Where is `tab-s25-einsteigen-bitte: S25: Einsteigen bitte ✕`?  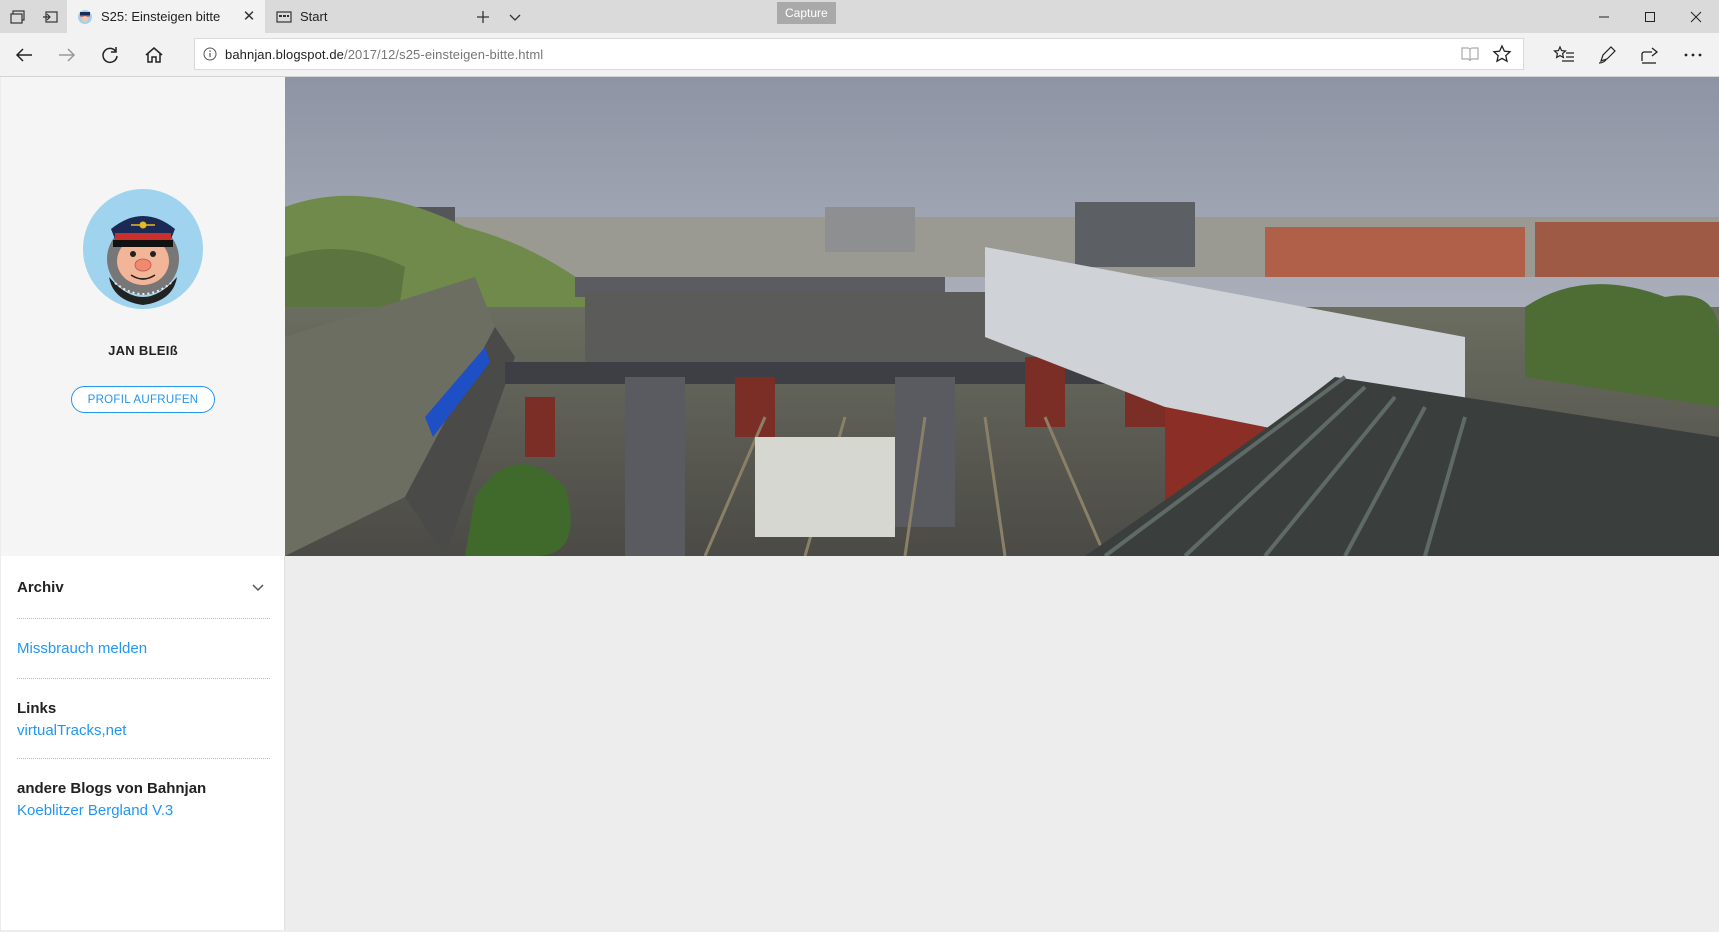
tab-s25-einsteigen-bitte: S25: Einsteigen bitte ✕ is located at coordinates (166, 16).